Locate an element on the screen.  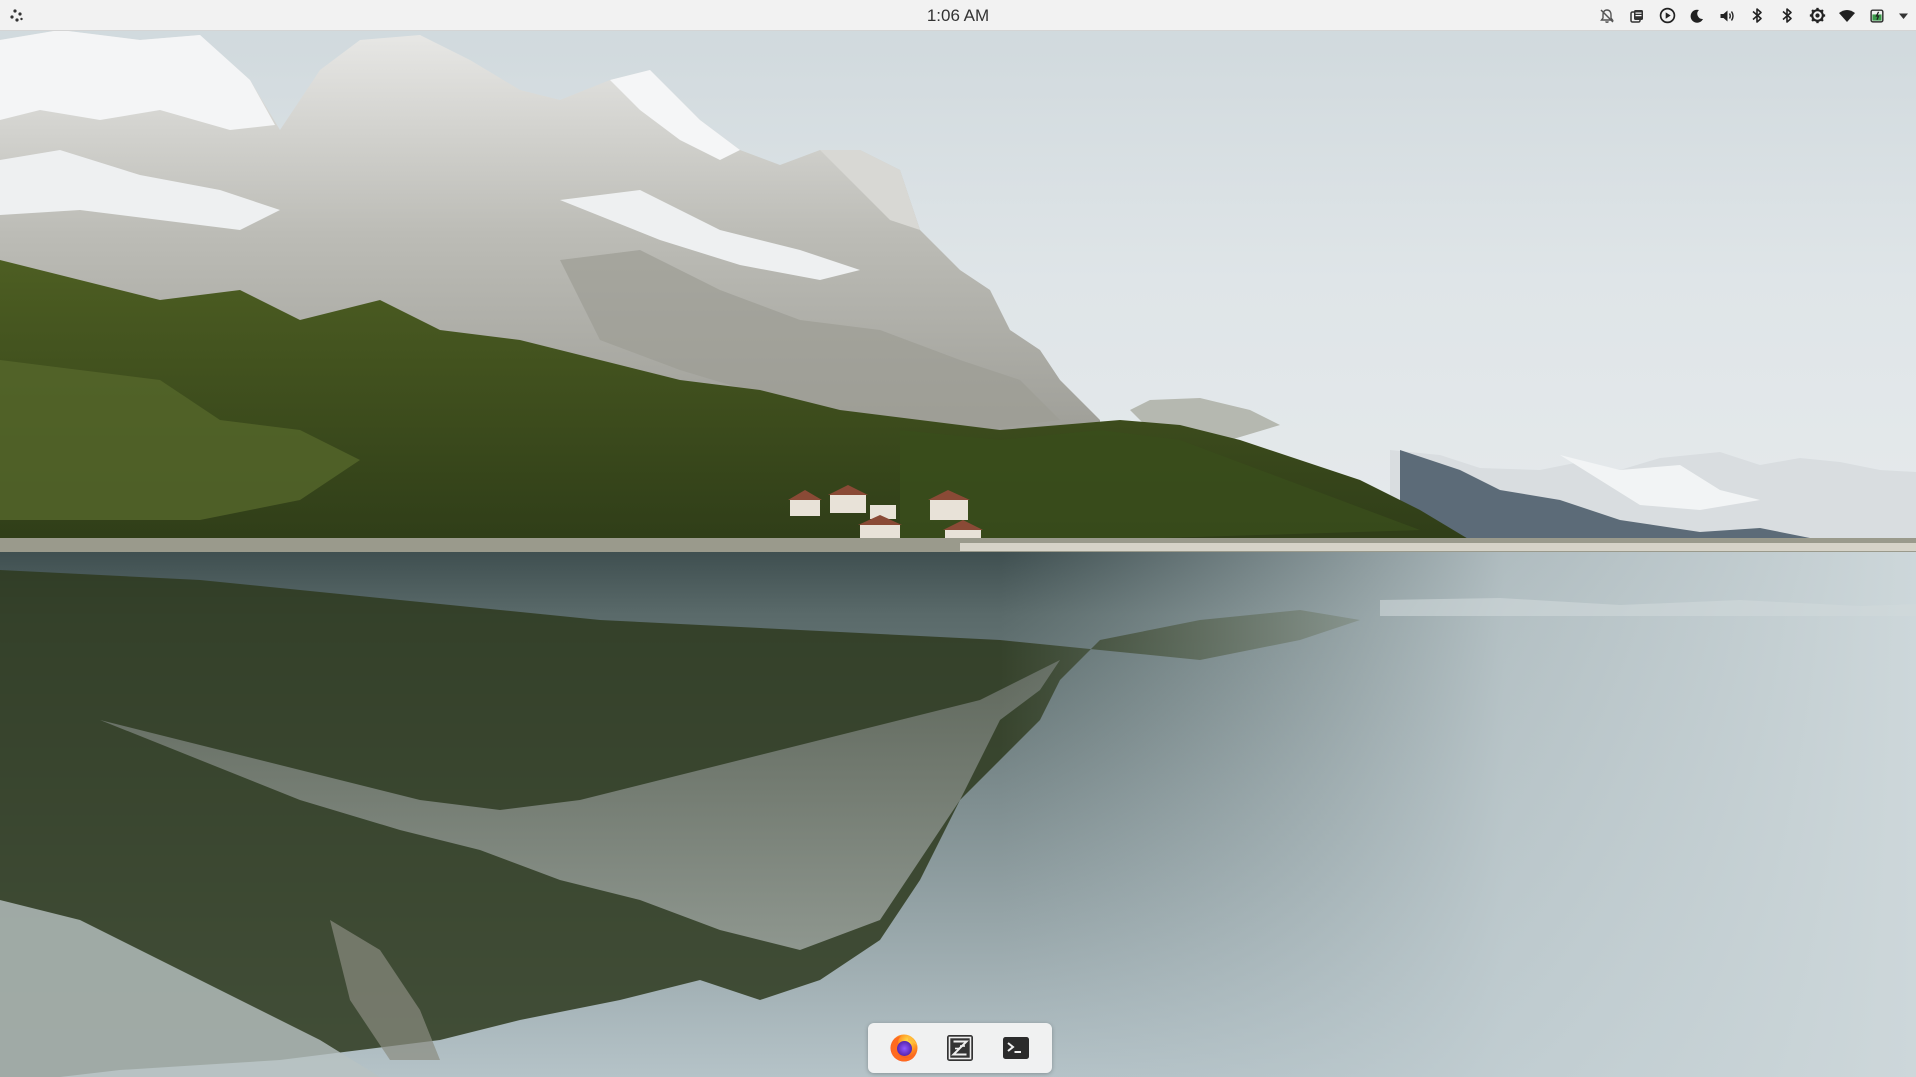
dock-item-firefox is located at coordinates (904, 1048).